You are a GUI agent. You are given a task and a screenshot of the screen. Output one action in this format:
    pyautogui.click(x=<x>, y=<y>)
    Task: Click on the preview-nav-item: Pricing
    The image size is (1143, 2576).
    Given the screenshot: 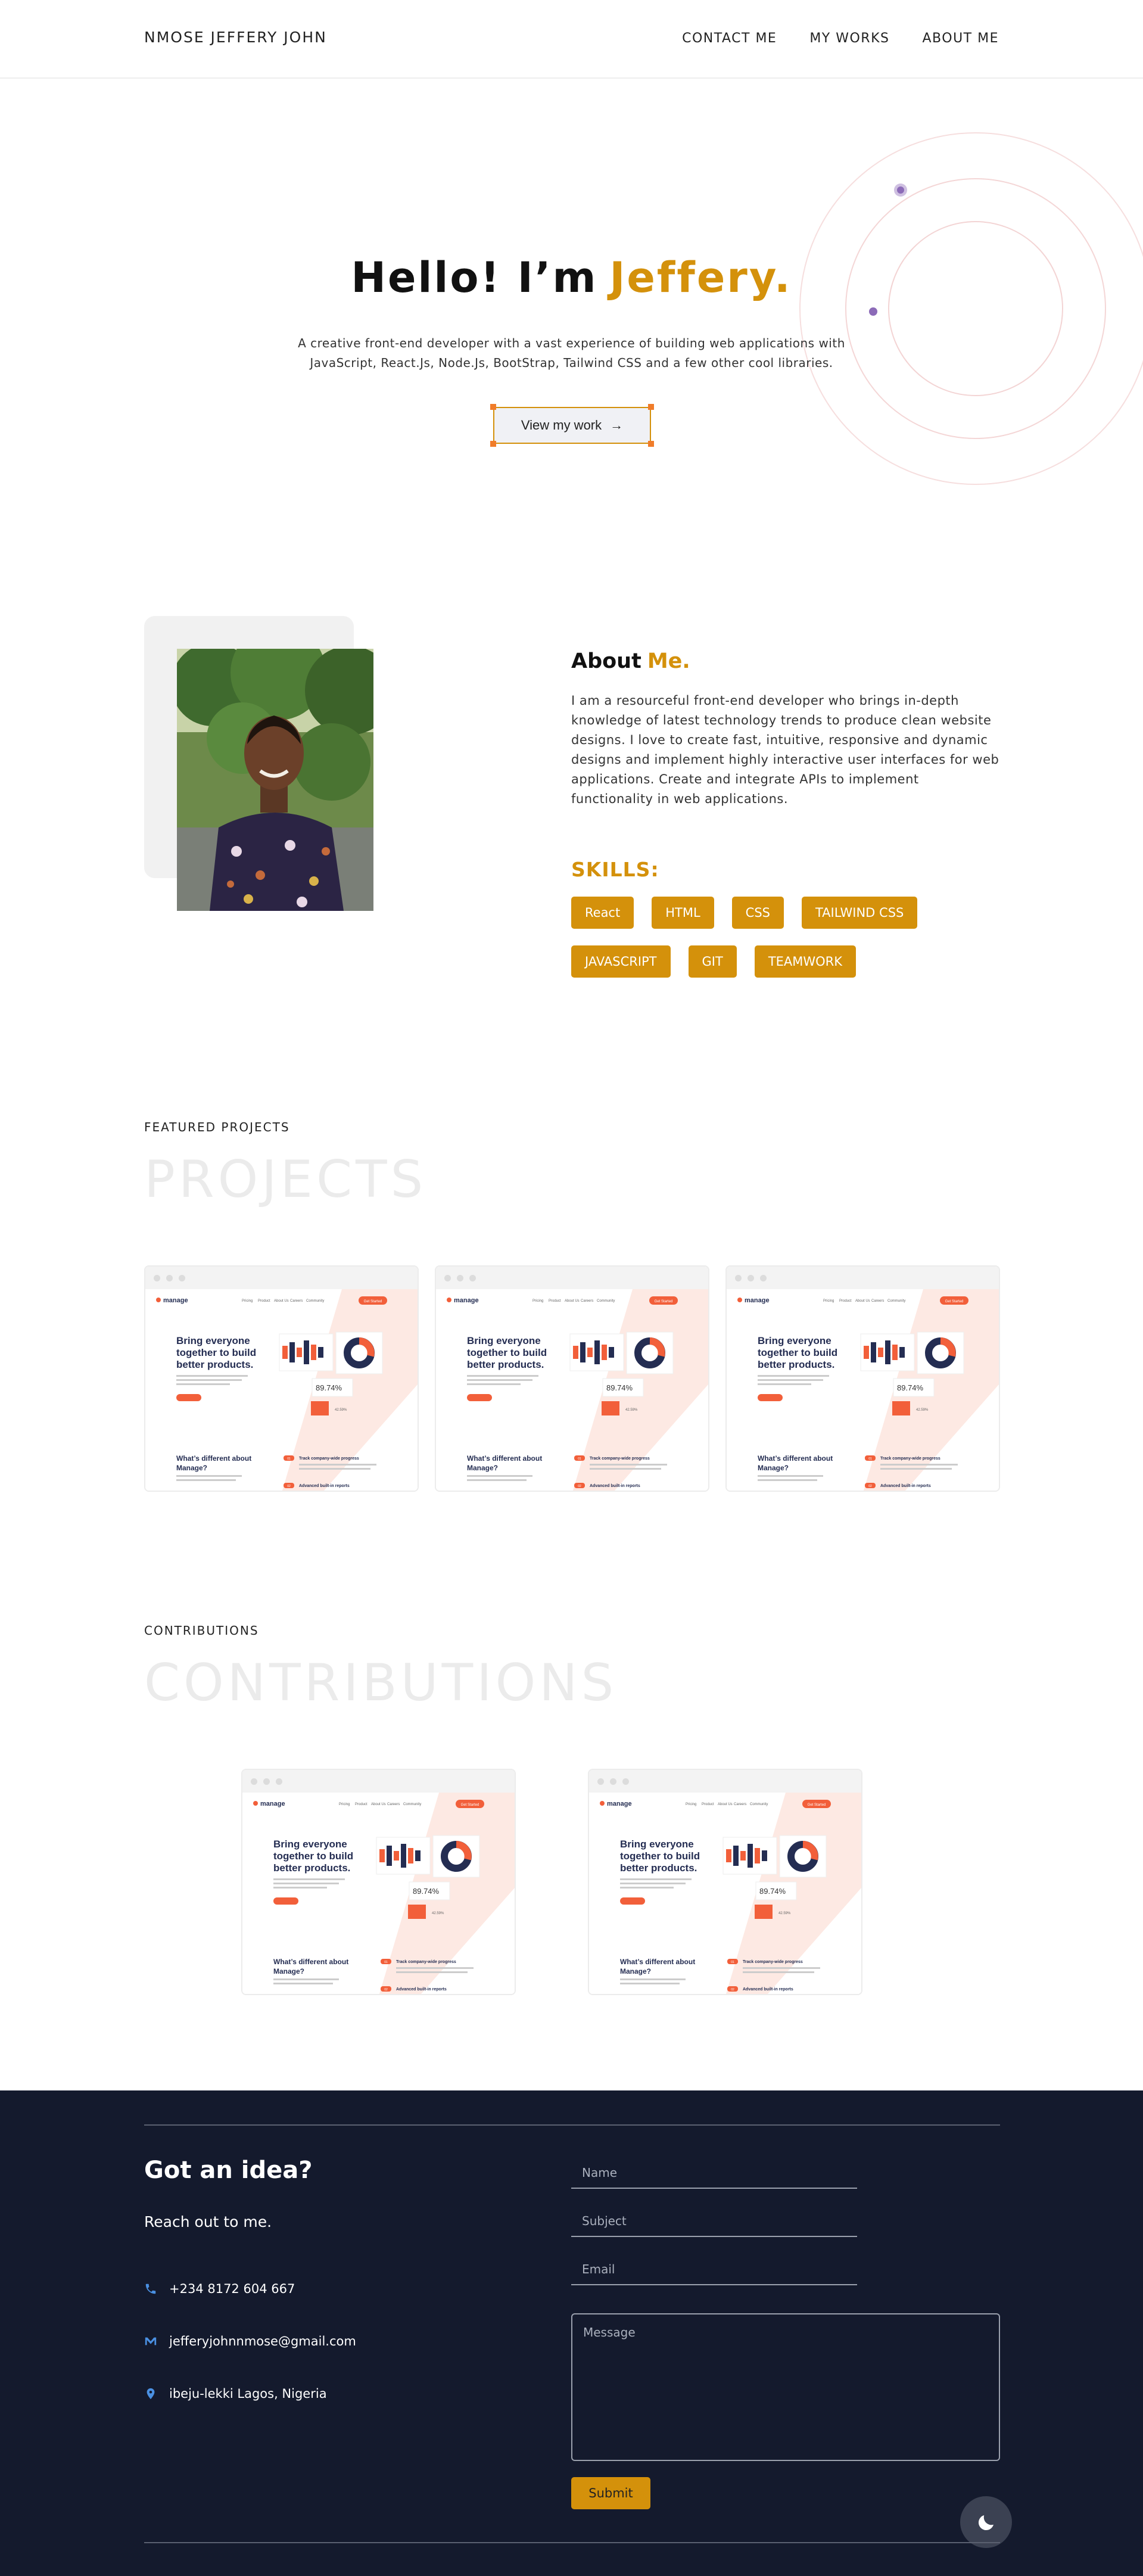 What is the action you would take?
    pyautogui.click(x=345, y=1804)
    